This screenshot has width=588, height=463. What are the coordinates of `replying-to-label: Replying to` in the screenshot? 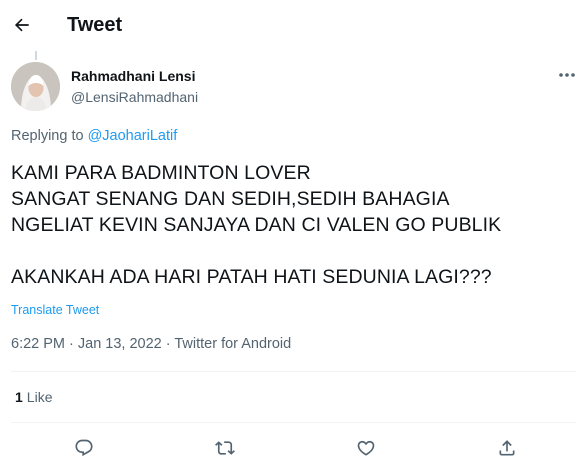 It's located at (49, 136).